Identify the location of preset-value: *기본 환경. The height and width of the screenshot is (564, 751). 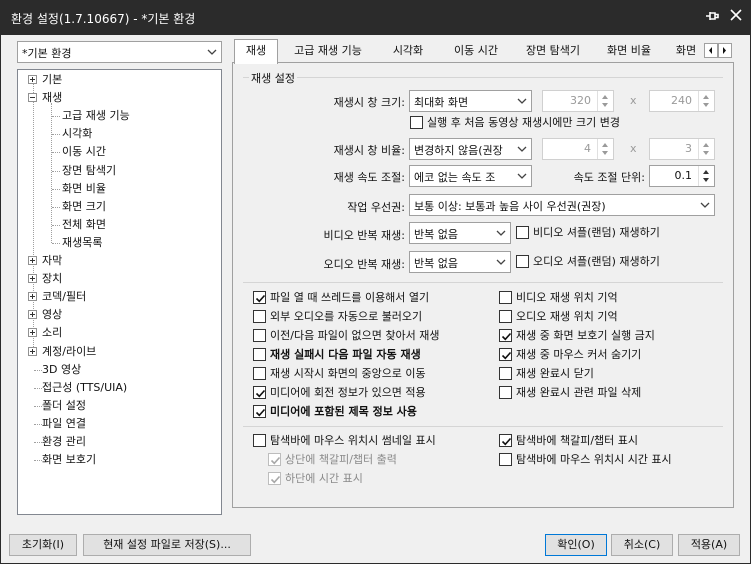
(47, 53).